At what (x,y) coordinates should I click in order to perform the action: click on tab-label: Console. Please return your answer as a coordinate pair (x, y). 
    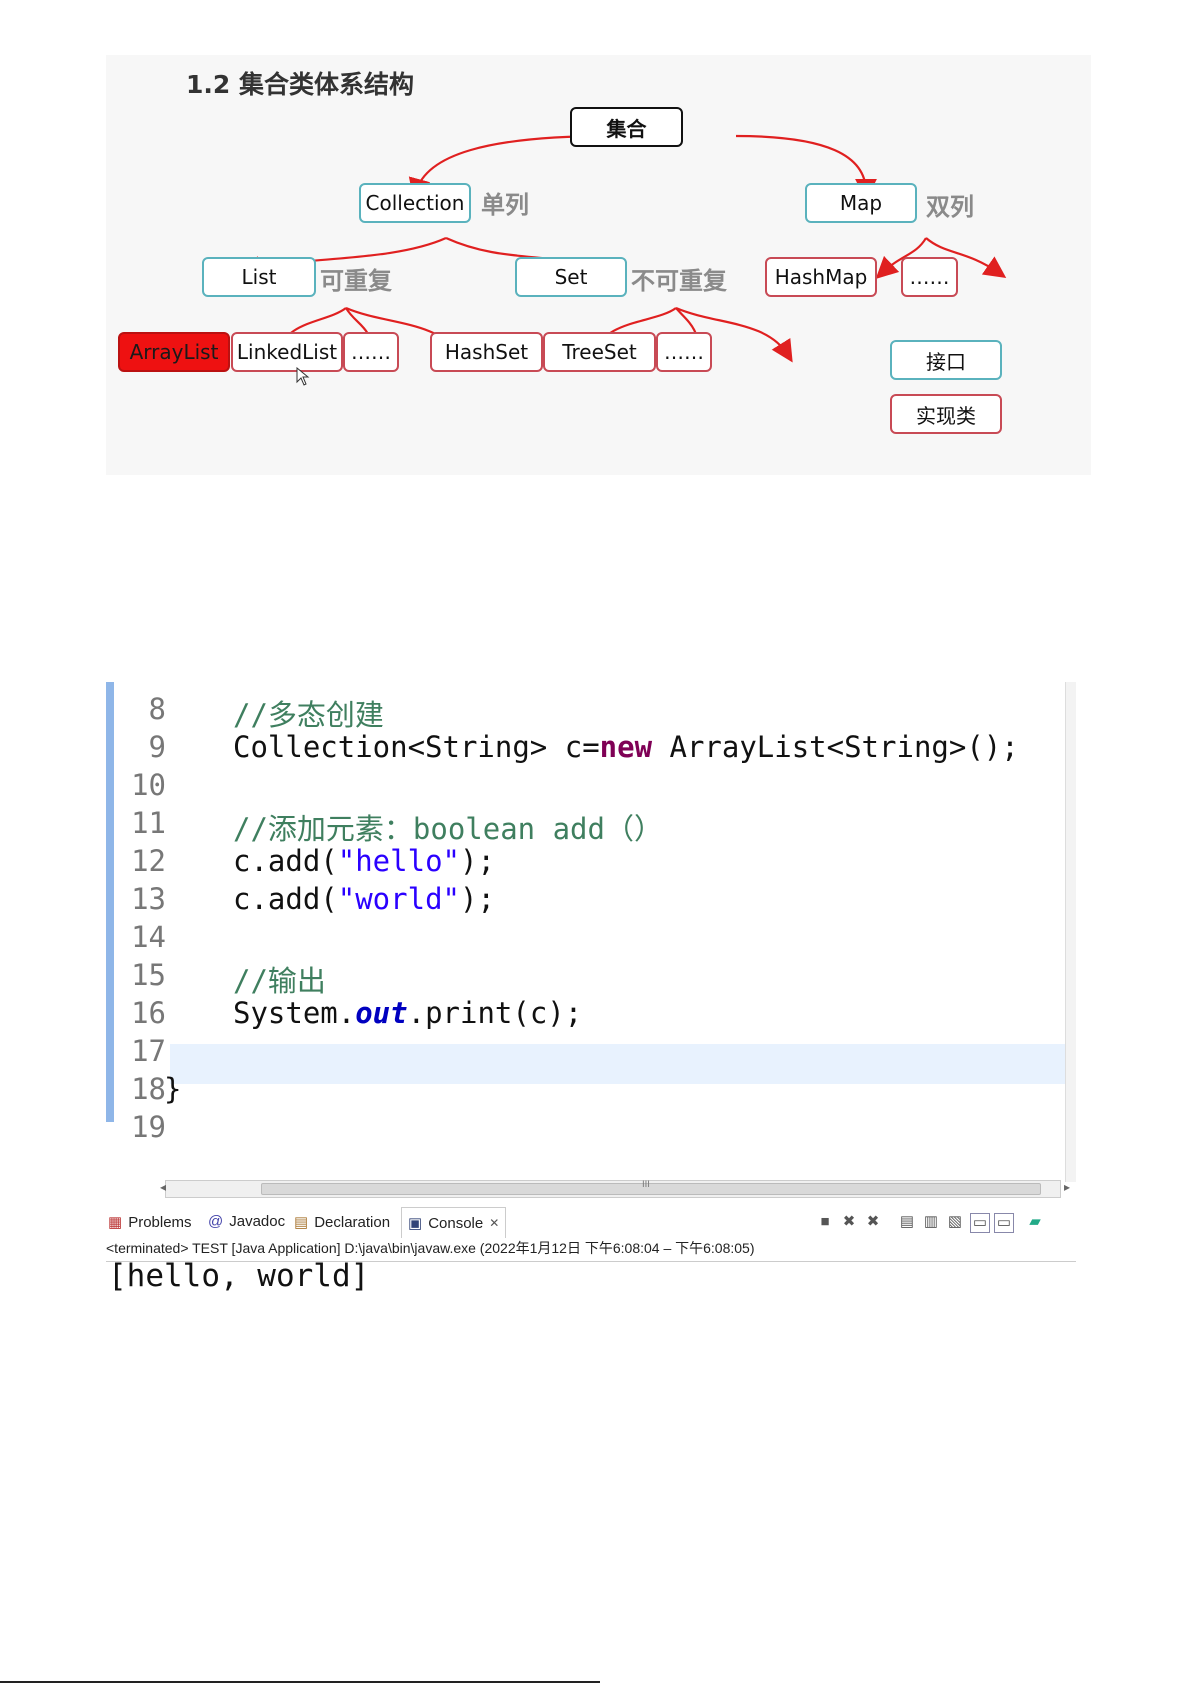
    Looking at the image, I should click on (456, 1223).